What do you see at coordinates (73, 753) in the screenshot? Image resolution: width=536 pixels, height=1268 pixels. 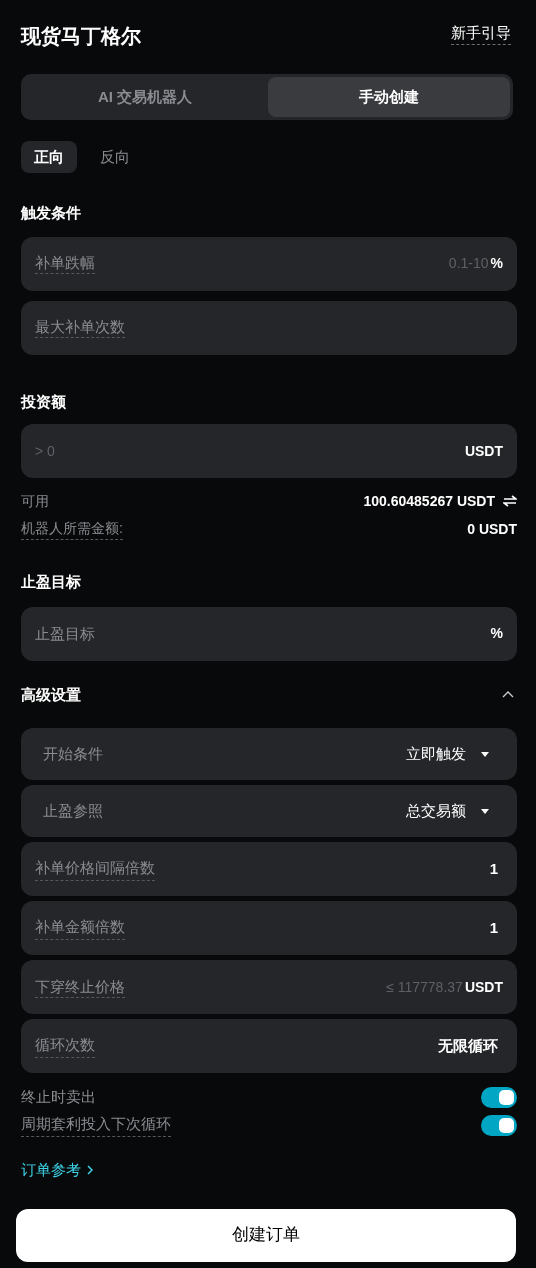 I see `field-label: 开始条件` at bounding box center [73, 753].